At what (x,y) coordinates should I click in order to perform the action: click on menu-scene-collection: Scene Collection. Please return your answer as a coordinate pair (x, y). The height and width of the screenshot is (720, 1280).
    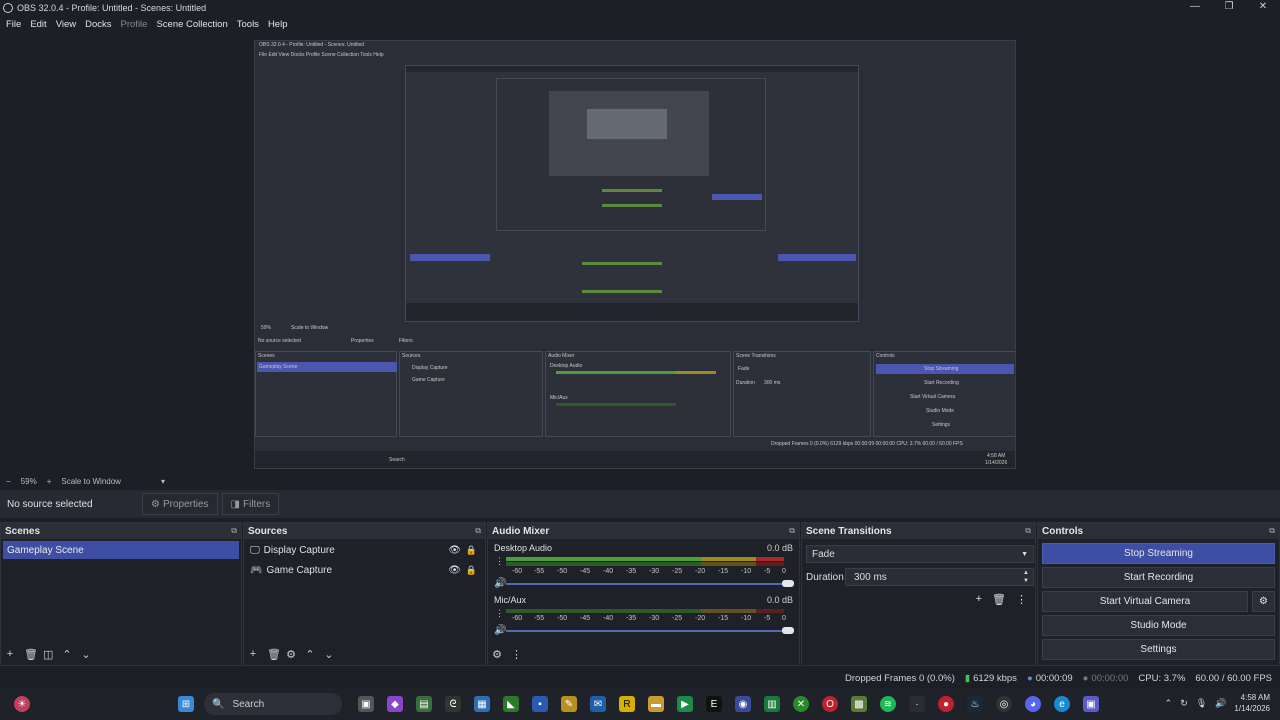
    Looking at the image, I should click on (191, 24).